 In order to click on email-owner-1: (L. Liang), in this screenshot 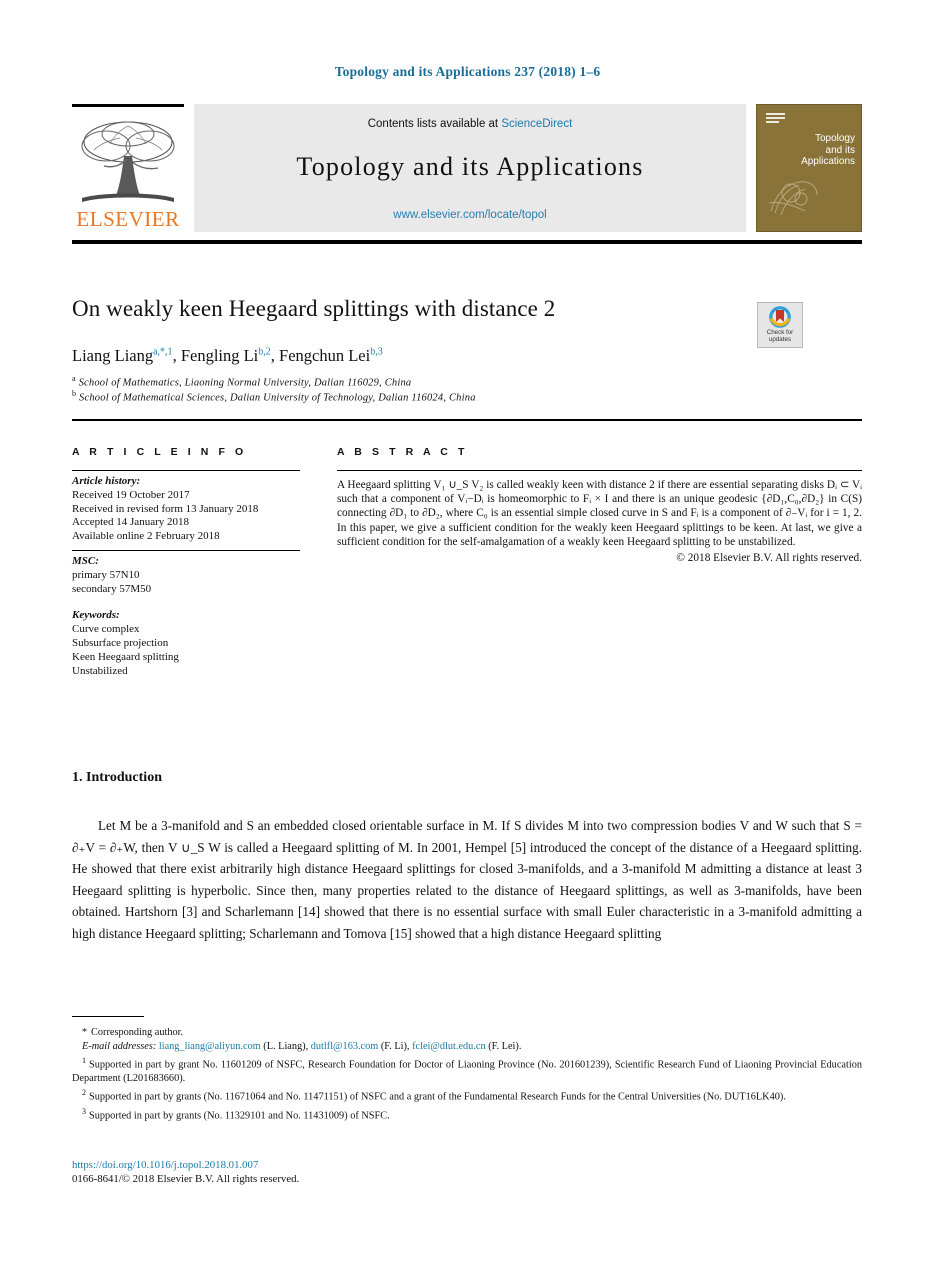, I will do `click(286, 1047)`.